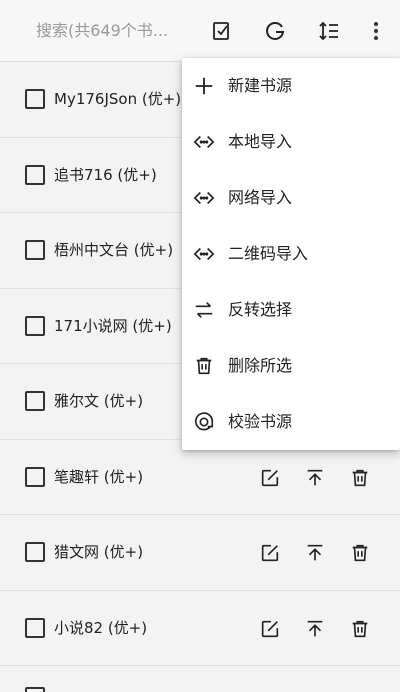 The image size is (400, 692). What do you see at coordinates (200, 628) in the screenshot?
I see `list-item: 小说82 (优+)` at bounding box center [200, 628].